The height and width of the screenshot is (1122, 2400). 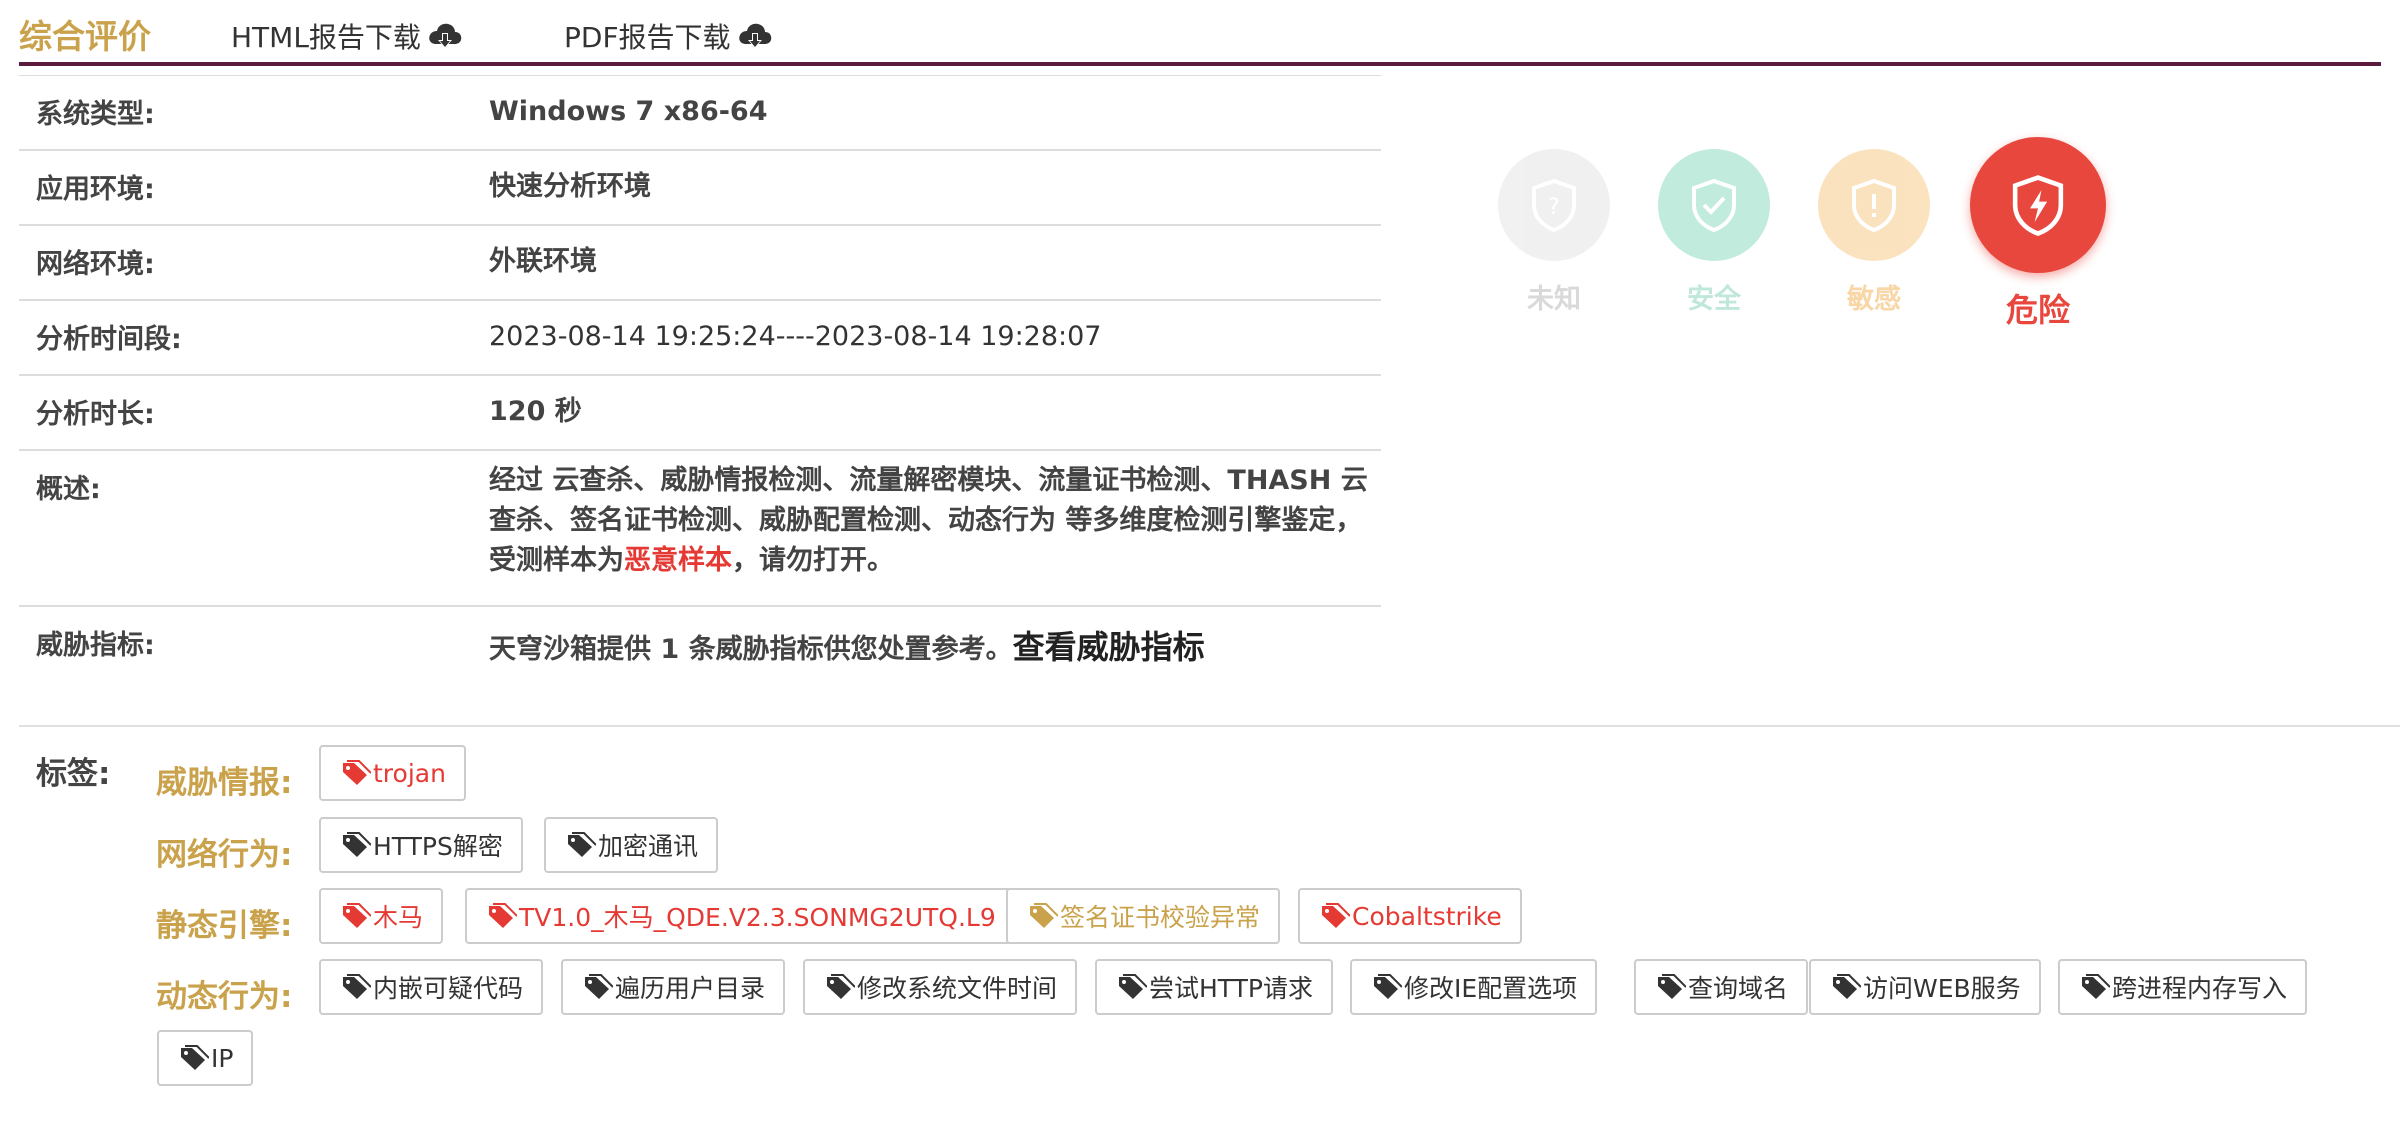 I want to click on view-indicators-link: 查看威胁指标, so click(x=1109, y=647).